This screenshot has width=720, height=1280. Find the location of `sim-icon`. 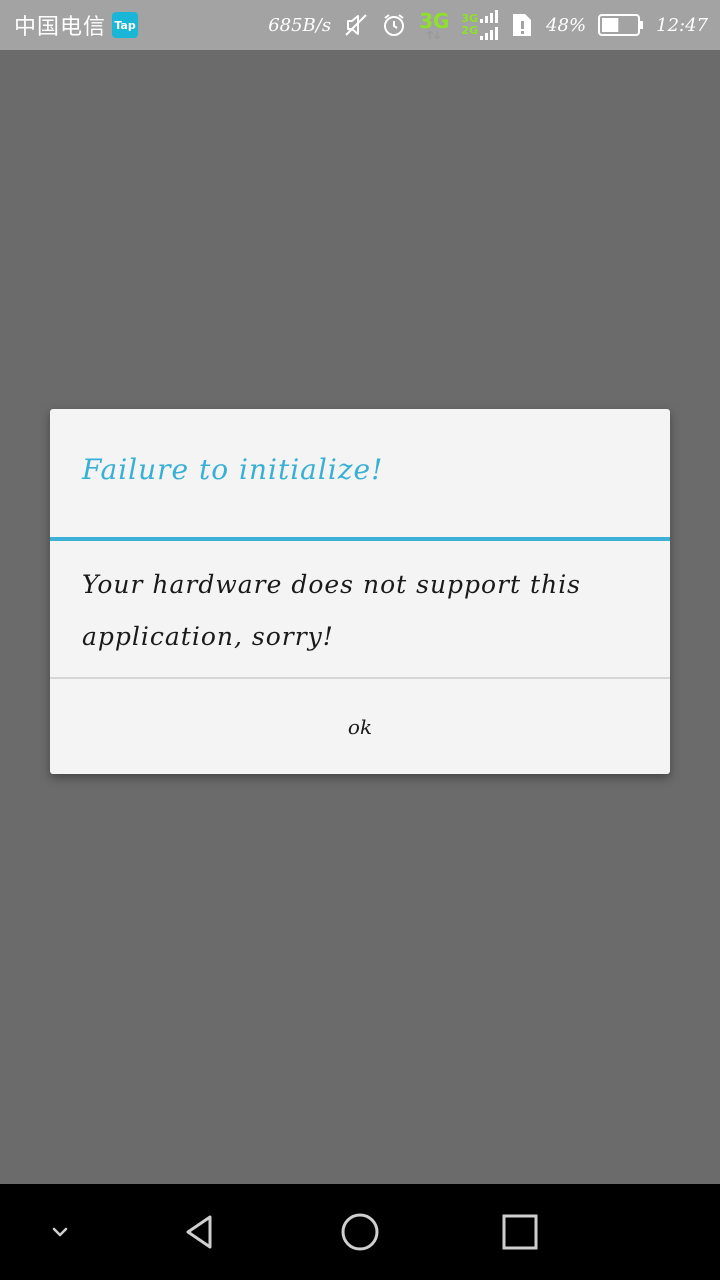

sim-icon is located at coordinates (522, 25).